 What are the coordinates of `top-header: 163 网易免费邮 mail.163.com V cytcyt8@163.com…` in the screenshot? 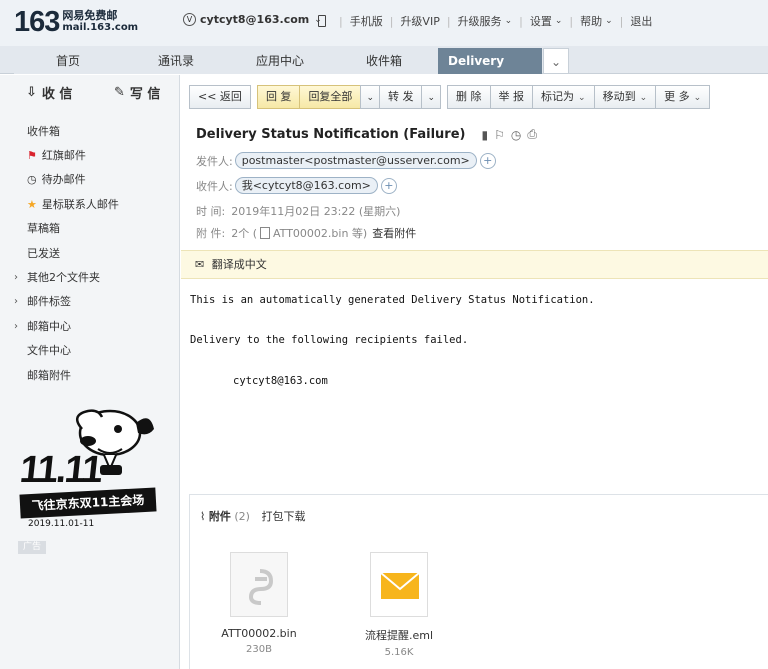 It's located at (384, 23).